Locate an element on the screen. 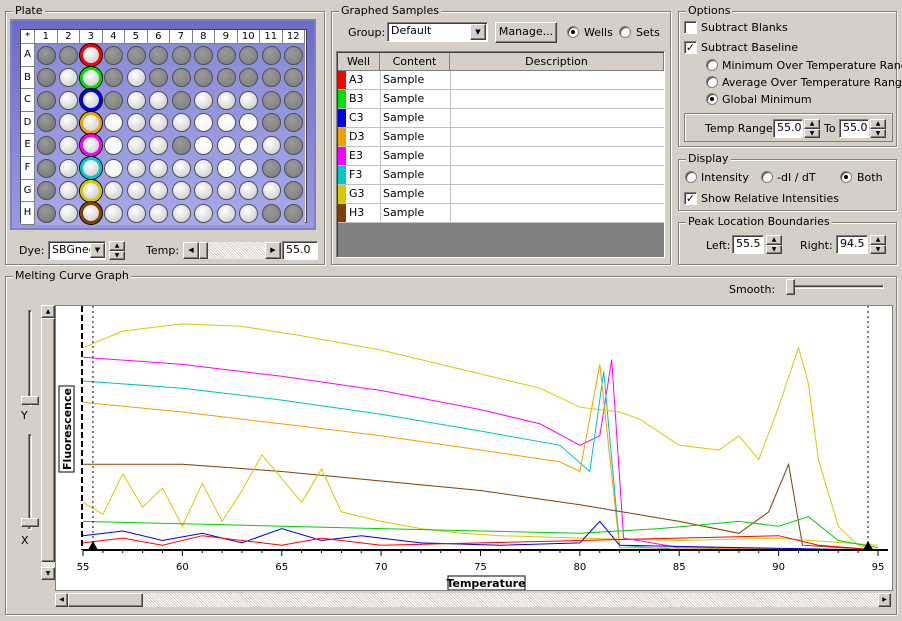 This screenshot has height=621, width=902. min-over-radio is located at coordinates (712, 65).